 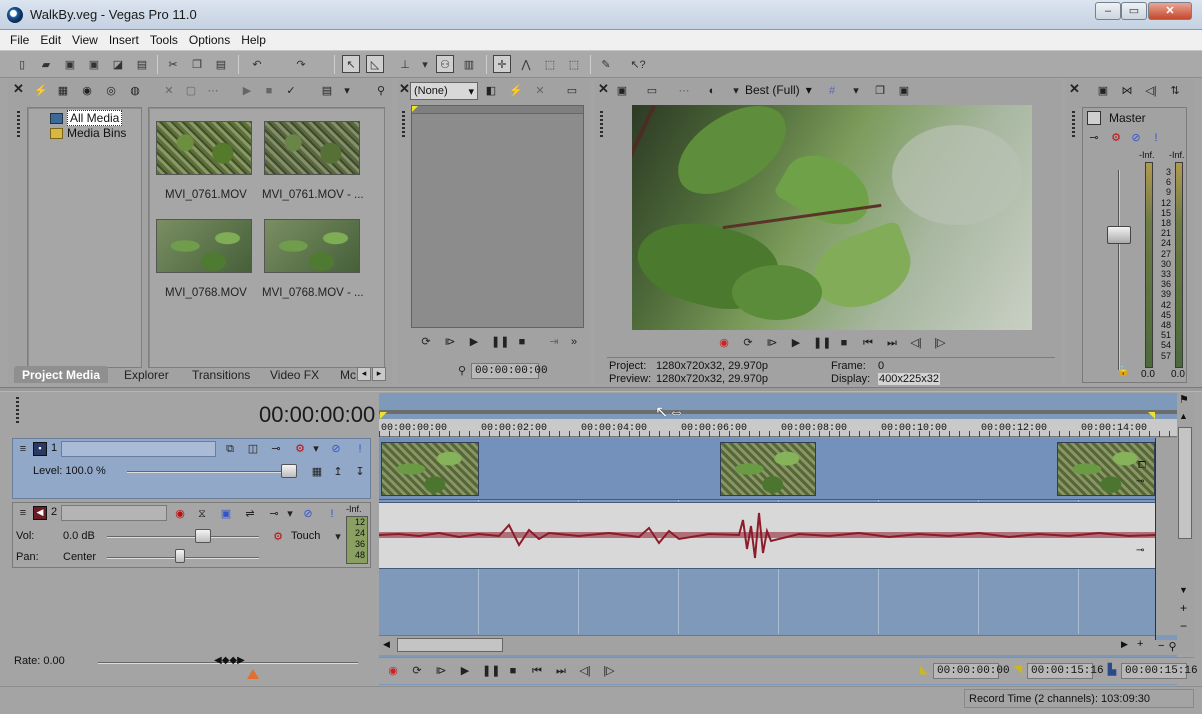 I want to click on zoom-in-icon: +, so click(x=1140, y=644).